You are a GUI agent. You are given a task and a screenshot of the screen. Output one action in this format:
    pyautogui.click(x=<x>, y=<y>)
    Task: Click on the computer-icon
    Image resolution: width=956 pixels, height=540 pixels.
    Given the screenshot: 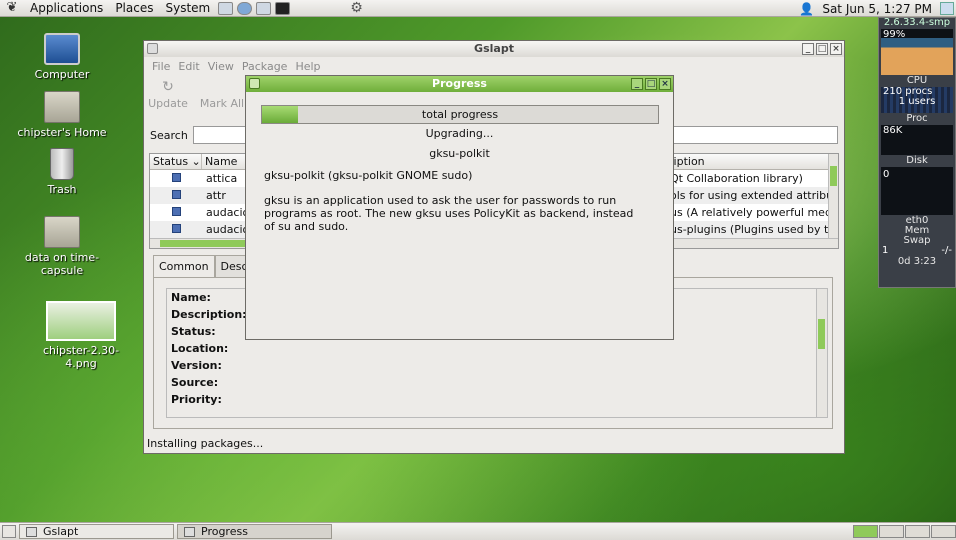 What is the action you would take?
    pyautogui.click(x=62, y=49)
    